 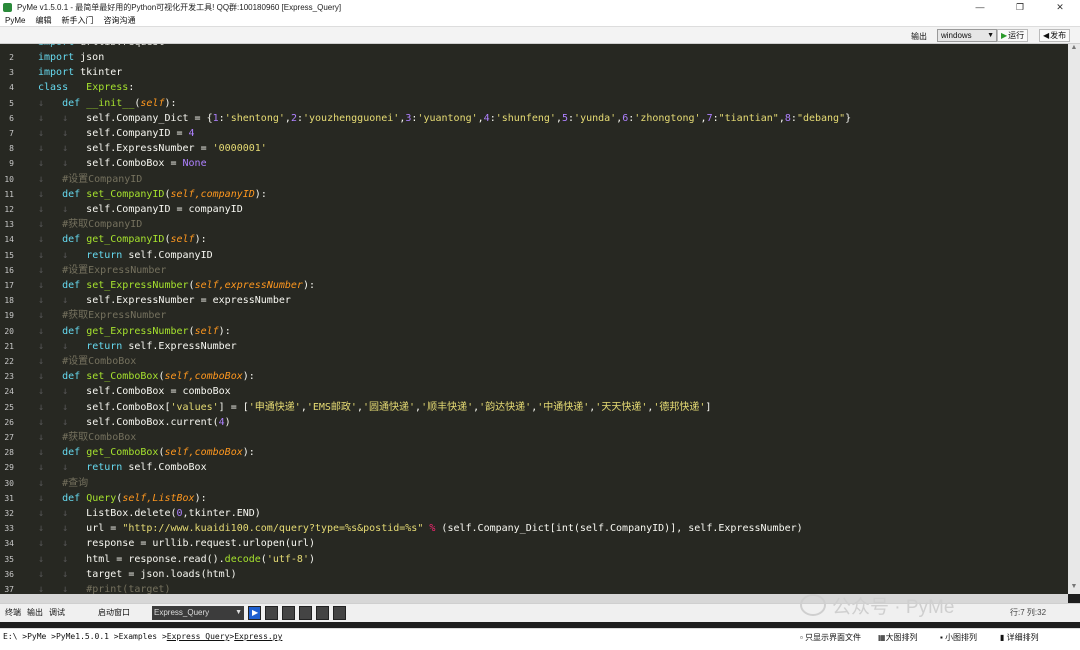 What do you see at coordinates (13, 612) in the screenshot?
I see `tab-terminal: 终端` at bounding box center [13, 612].